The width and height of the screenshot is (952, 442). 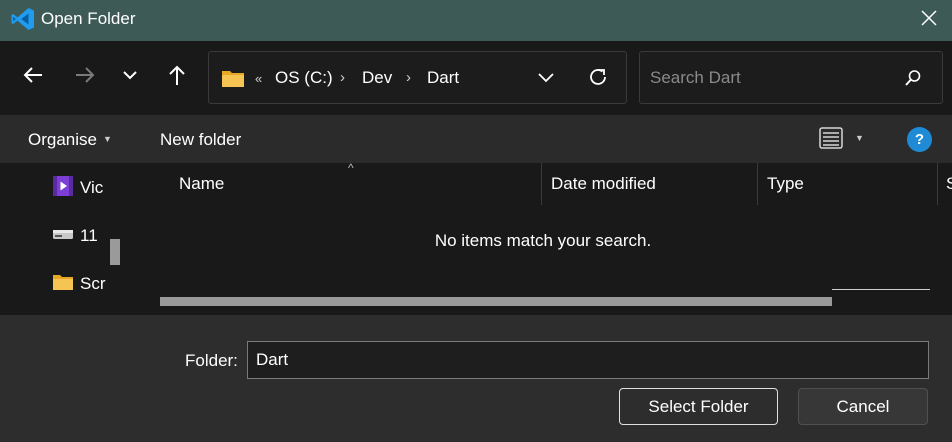 What do you see at coordinates (92, 187) in the screenshot?
I see `nav-item-label: Vic` at bounding box center [92, 187].